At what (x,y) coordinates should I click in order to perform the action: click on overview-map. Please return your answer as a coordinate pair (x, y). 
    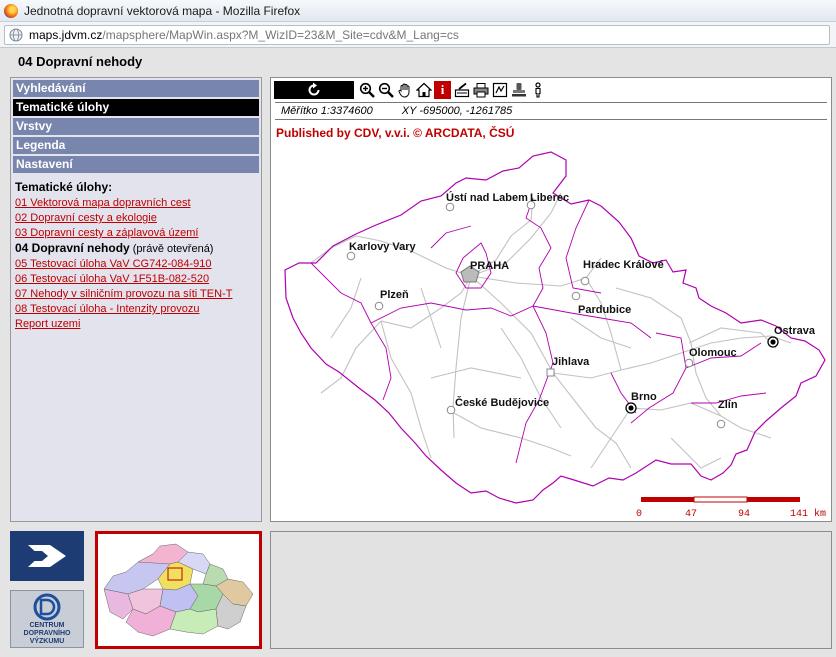
    Looking at the image, I should click on (178, 590).